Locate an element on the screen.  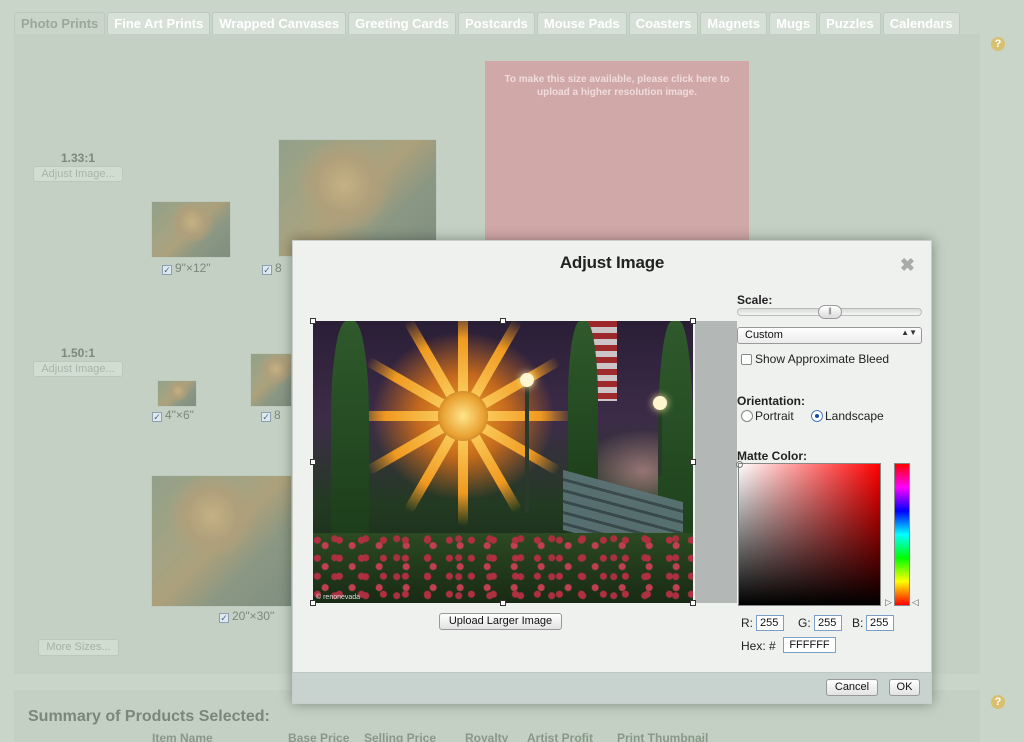
bleed-label: Show Approximate Bleed is located at coordinates (822, 359).